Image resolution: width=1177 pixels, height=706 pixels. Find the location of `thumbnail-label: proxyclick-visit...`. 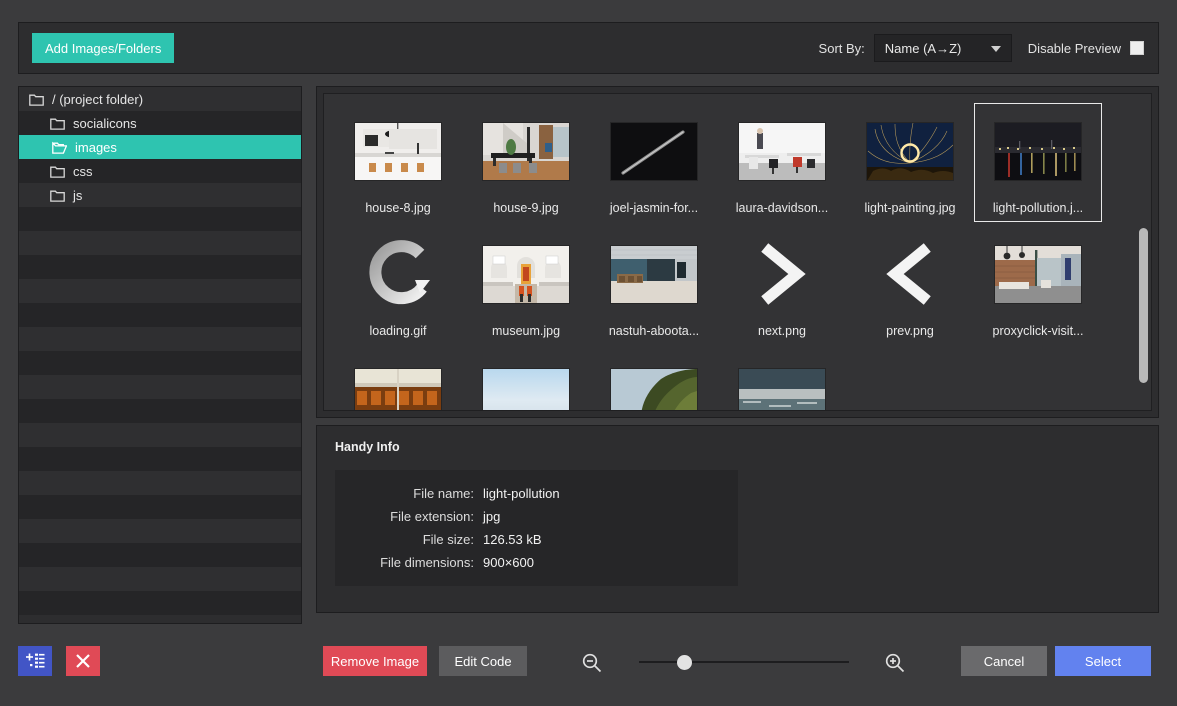

thumbnail-label: proxyclick-visit... is located at coordinates (1038, 331).